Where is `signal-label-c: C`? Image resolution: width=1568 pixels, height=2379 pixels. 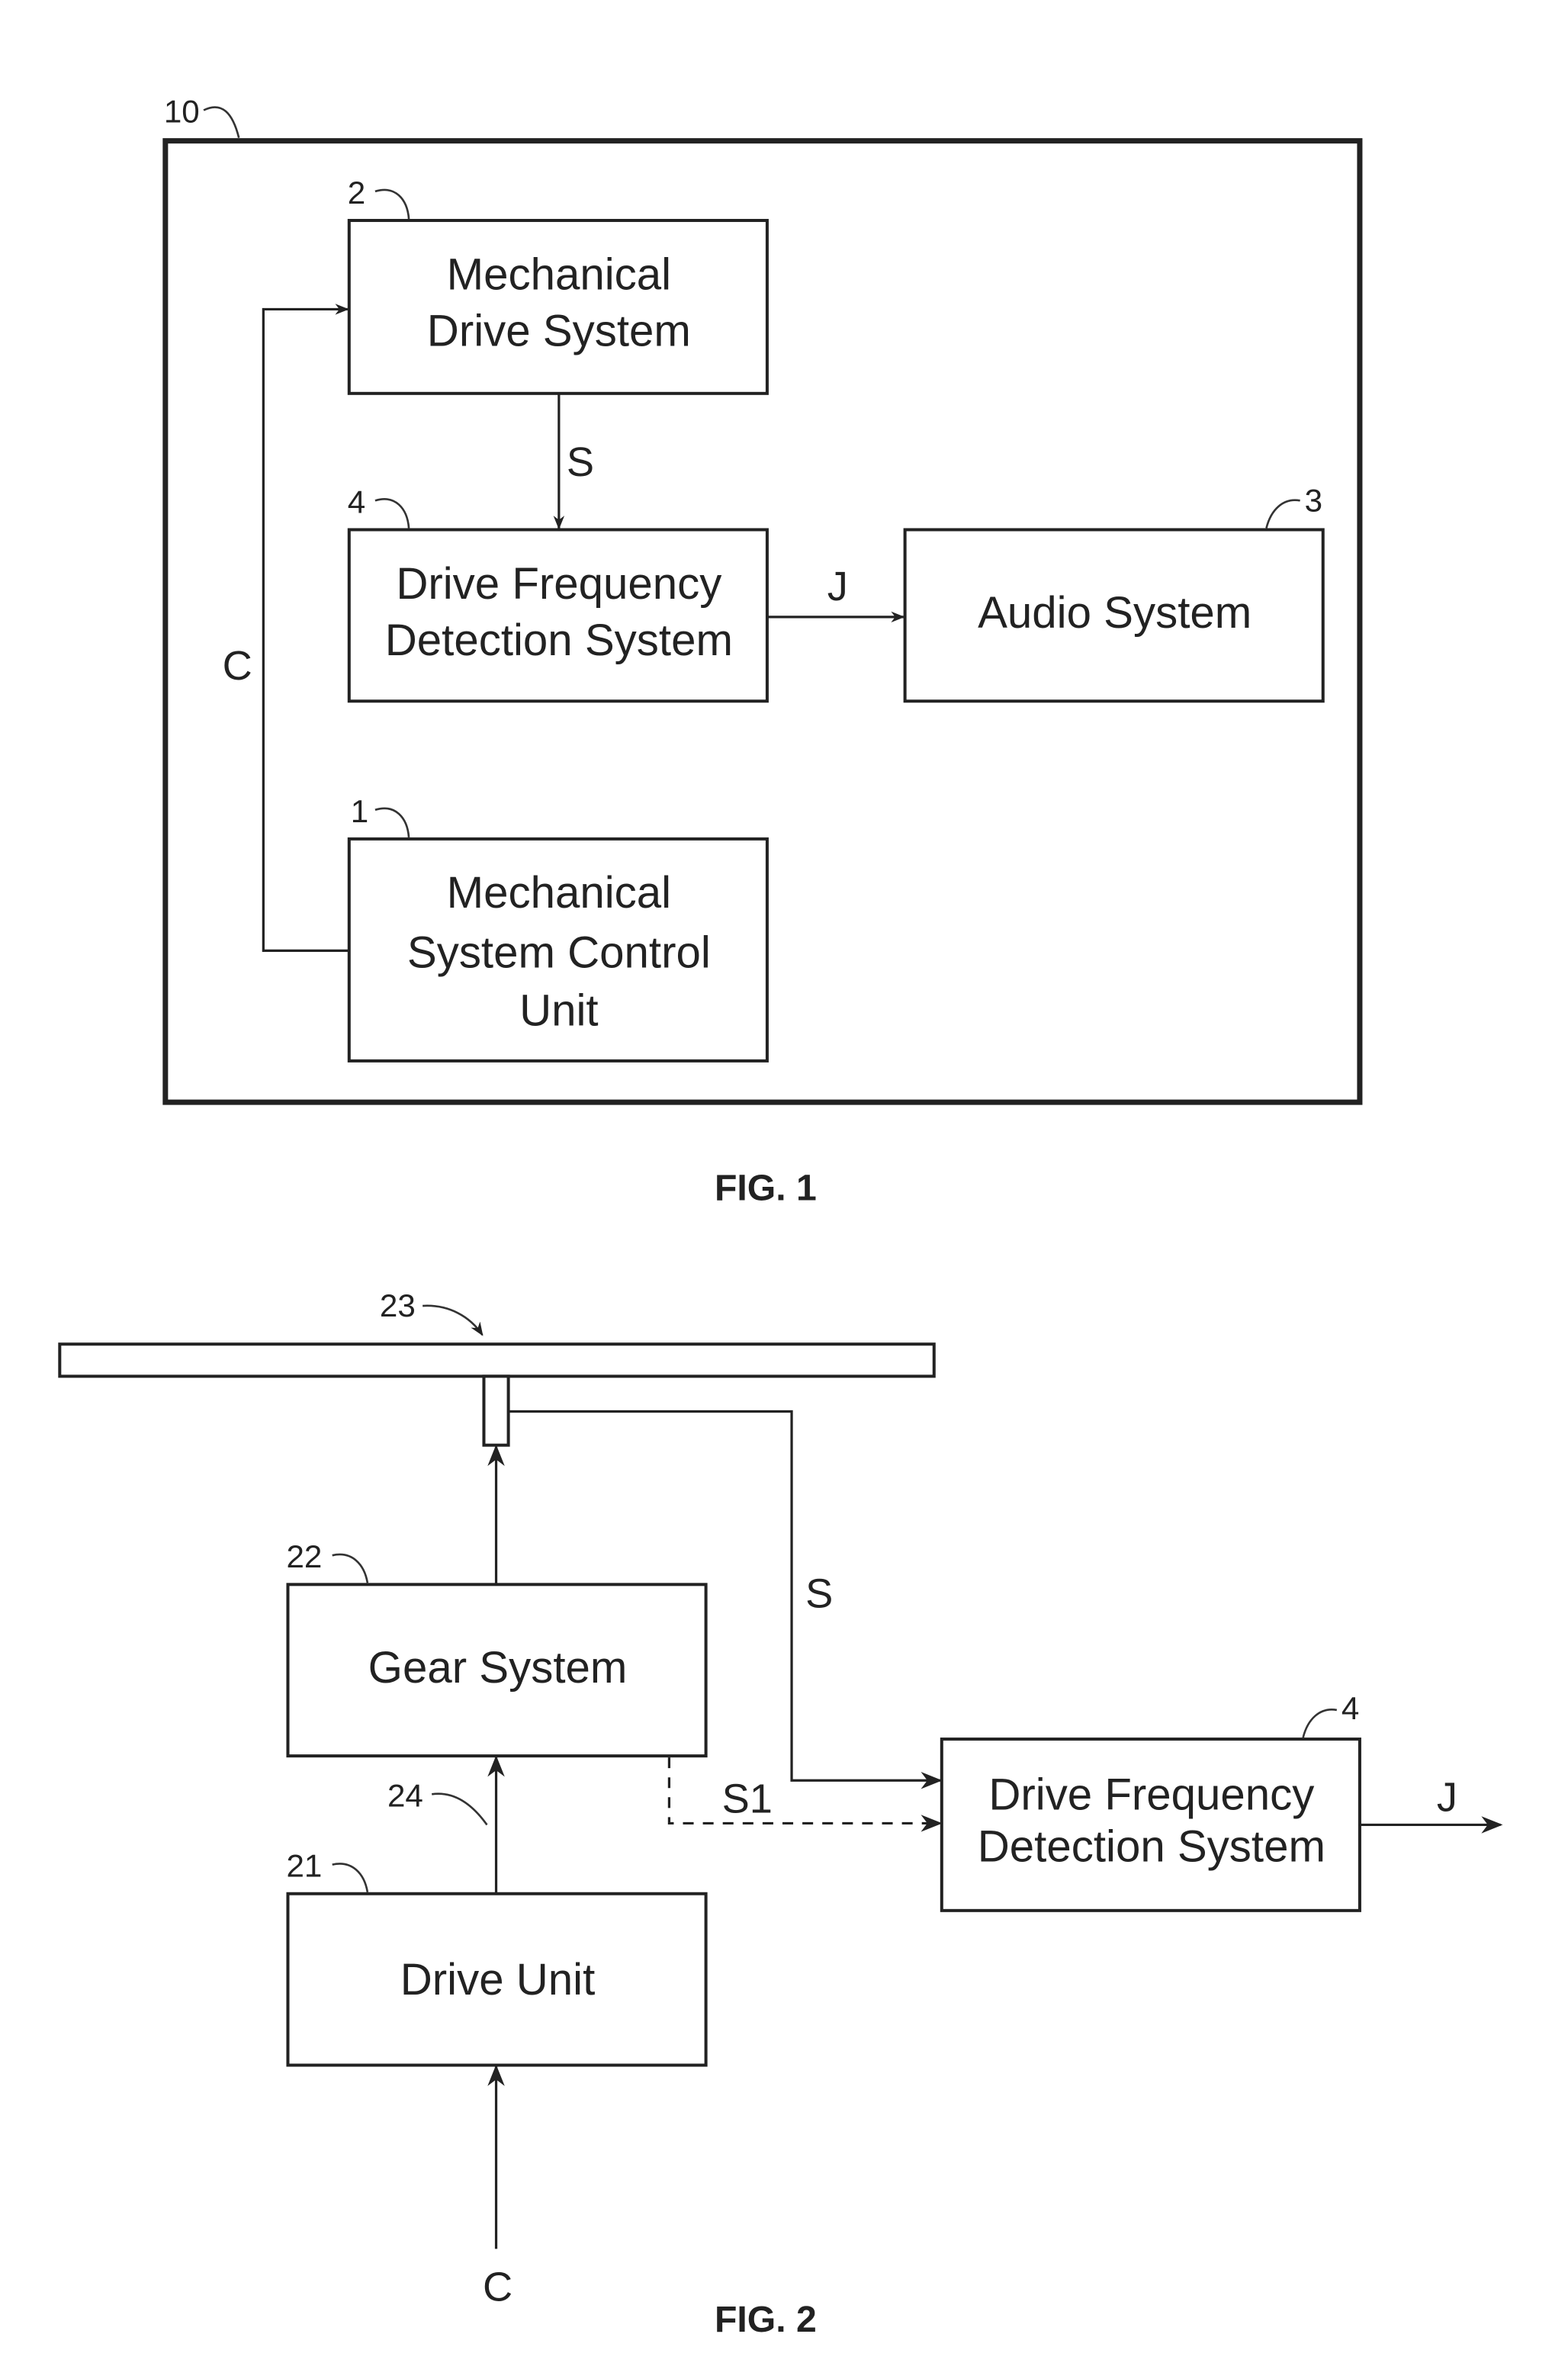
signal-label-c: C is located at coordinates (237, 666).